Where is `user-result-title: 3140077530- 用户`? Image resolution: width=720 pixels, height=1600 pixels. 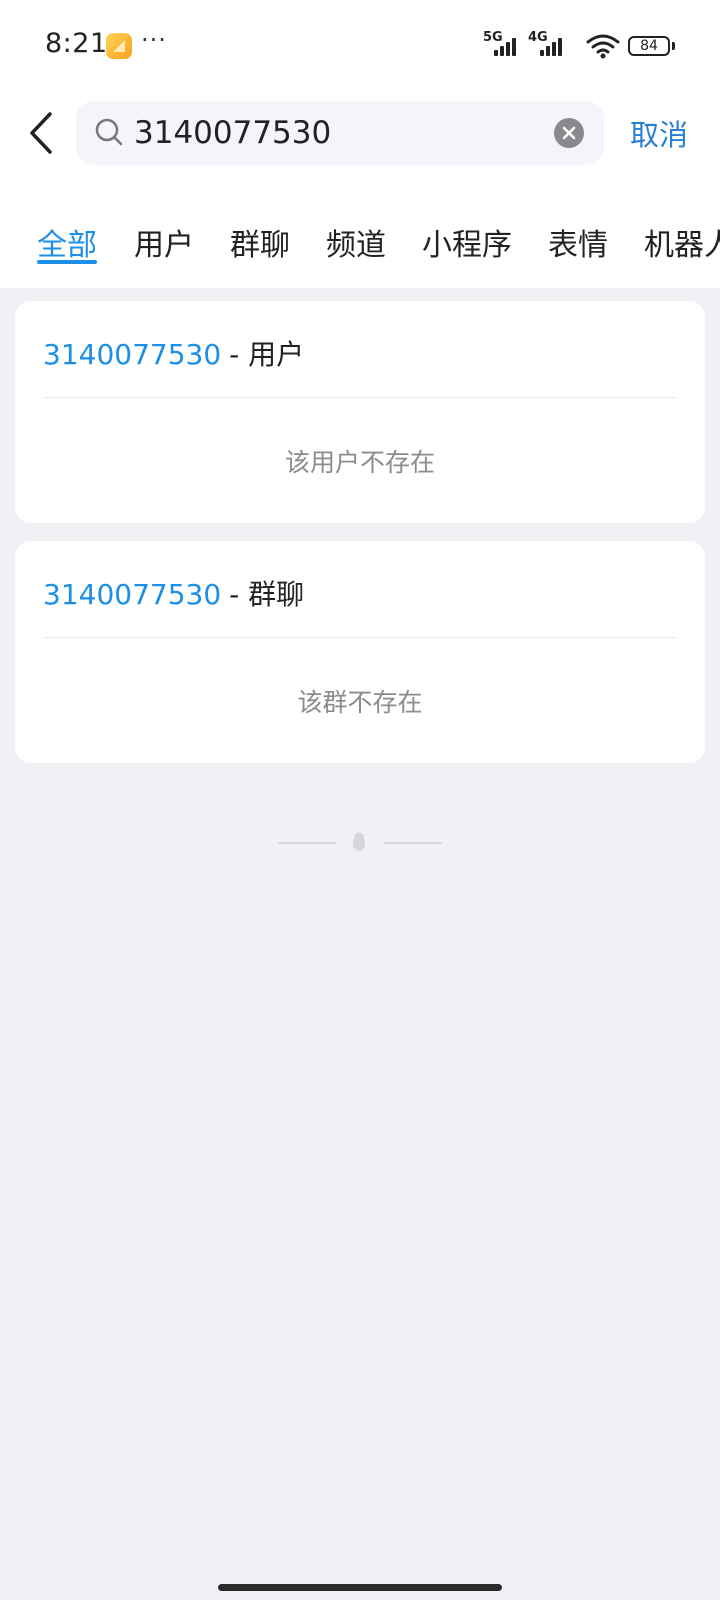
user-result-title: 3140077530- 用户 is located at coordinates (173, 353).